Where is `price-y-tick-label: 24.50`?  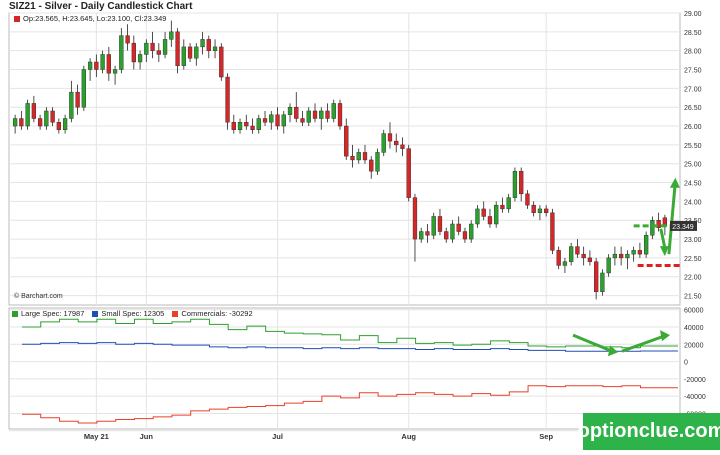 price-y-tick-label: 24.50 is located at coordinates (693, 184).